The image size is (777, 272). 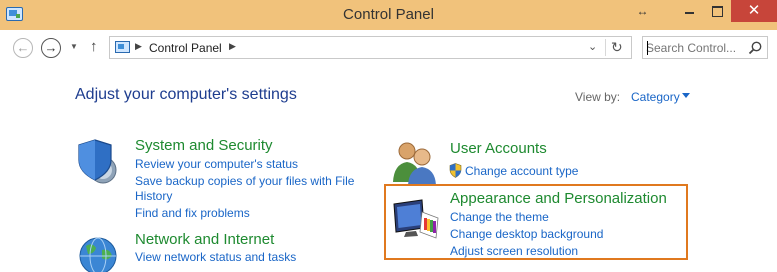 I want to click on link-find-fix: Find and fix problems, so click(x=192, y=213).